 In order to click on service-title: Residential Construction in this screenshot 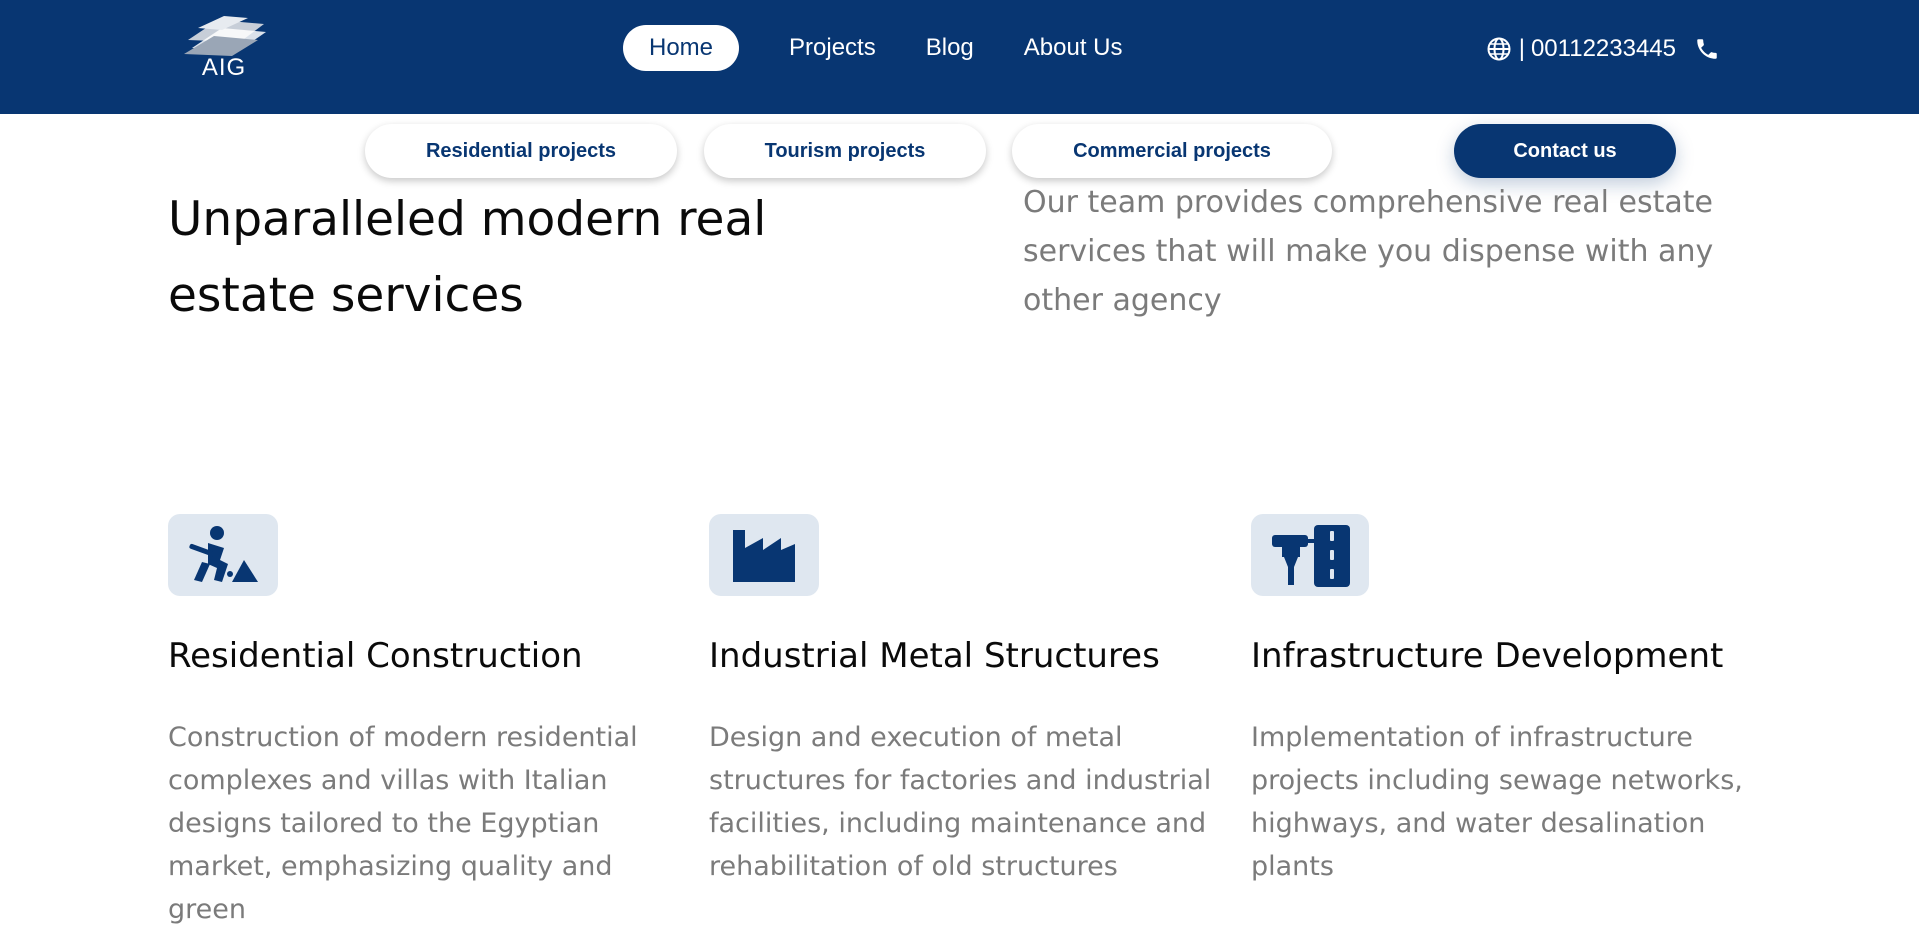, I will do `click(375, 656)`.